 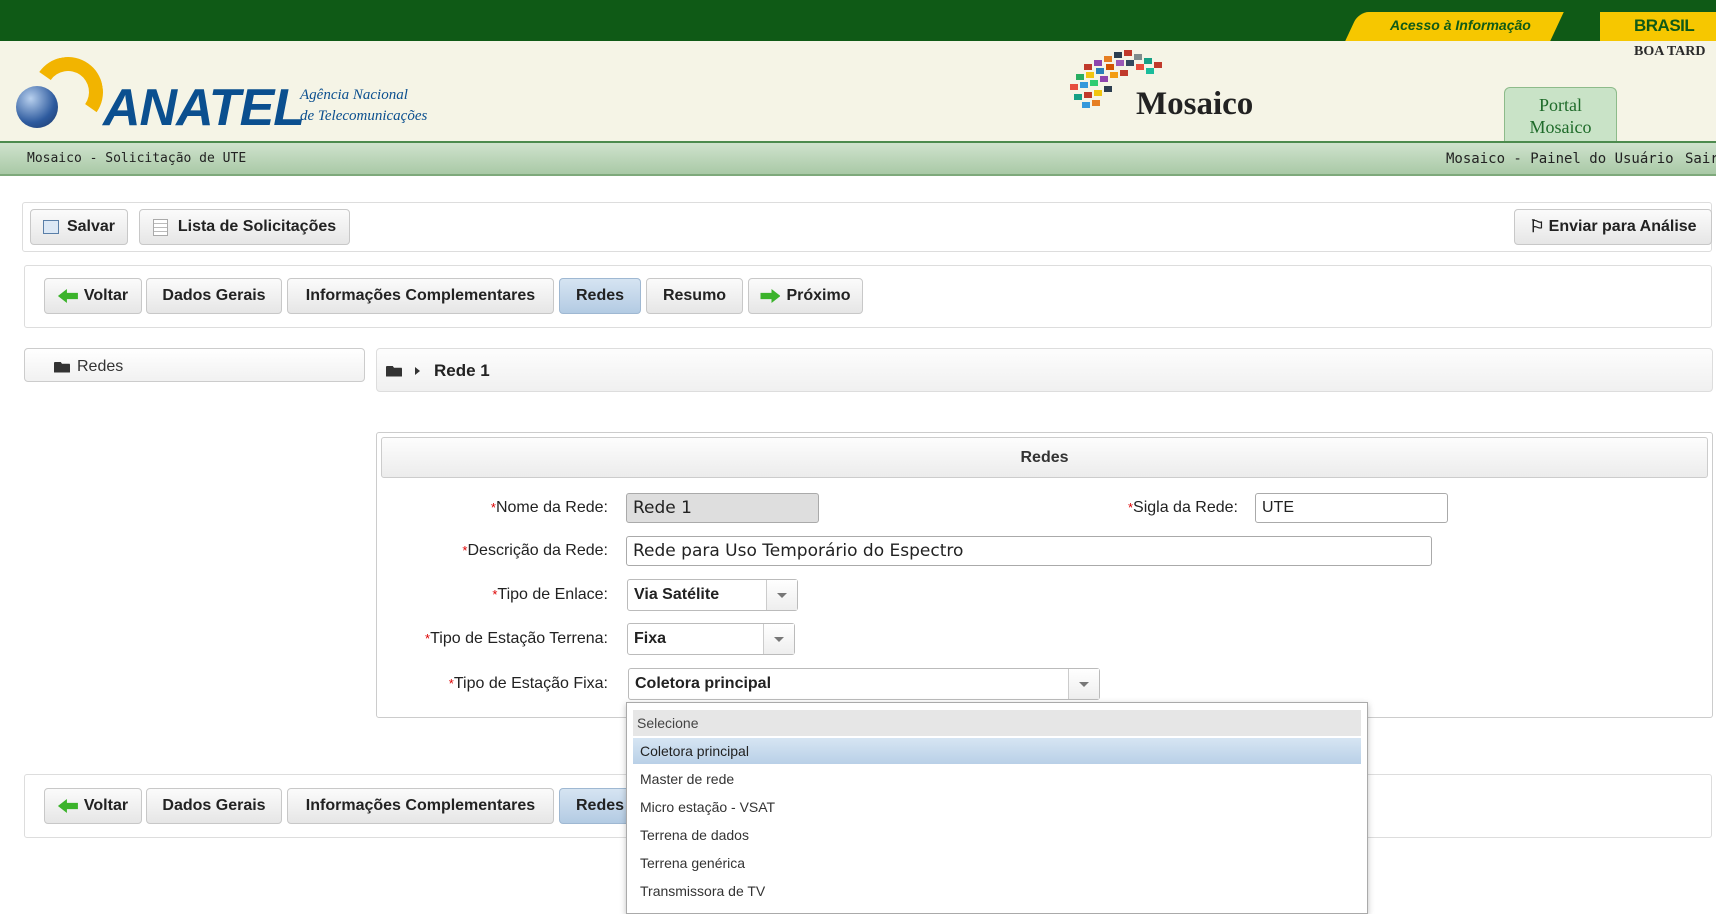 I want to click on nome-rede-label: *Nome da Rede:, so click(x=494, y=508).